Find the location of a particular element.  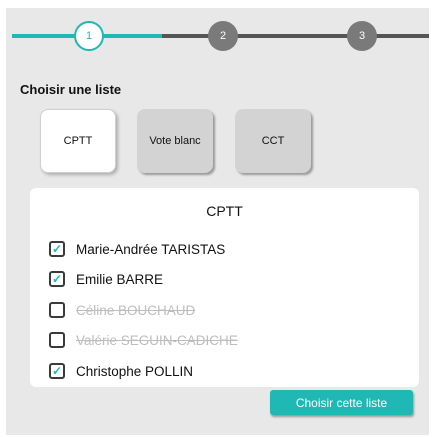

candidate-row: ✓ Christophe POLLIN is located at coordinates (121, 371).